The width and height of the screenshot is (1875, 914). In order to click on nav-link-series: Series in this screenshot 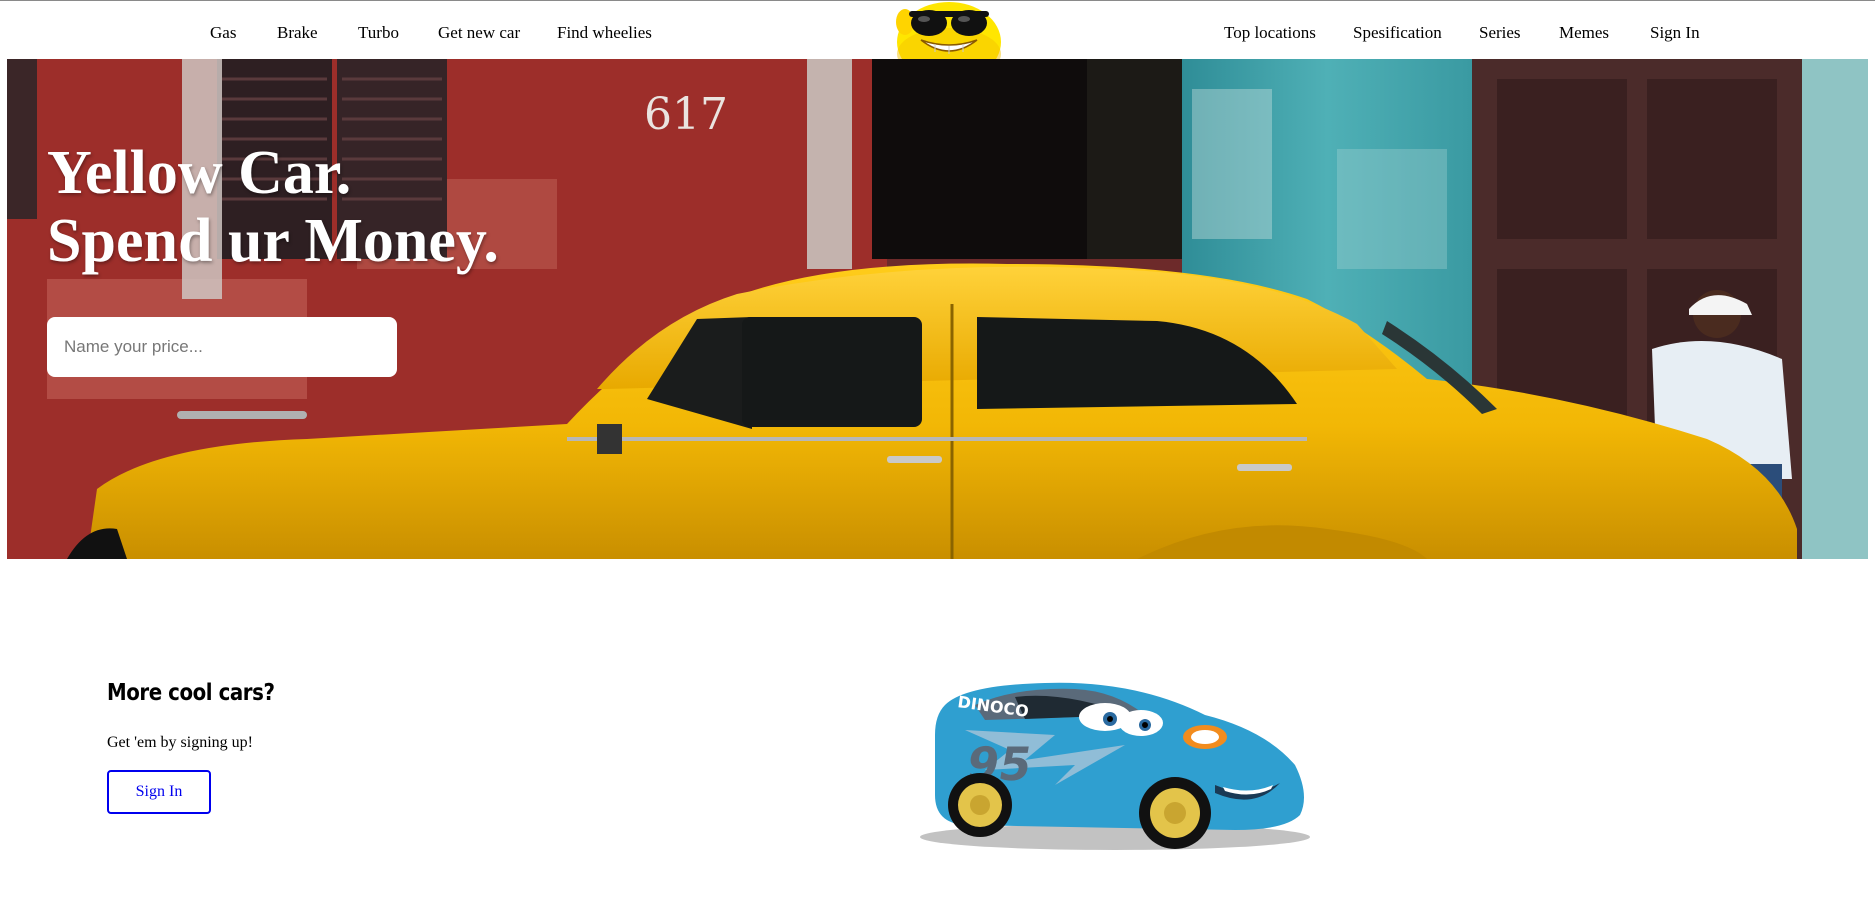, I will do `click(1500, 33)`.